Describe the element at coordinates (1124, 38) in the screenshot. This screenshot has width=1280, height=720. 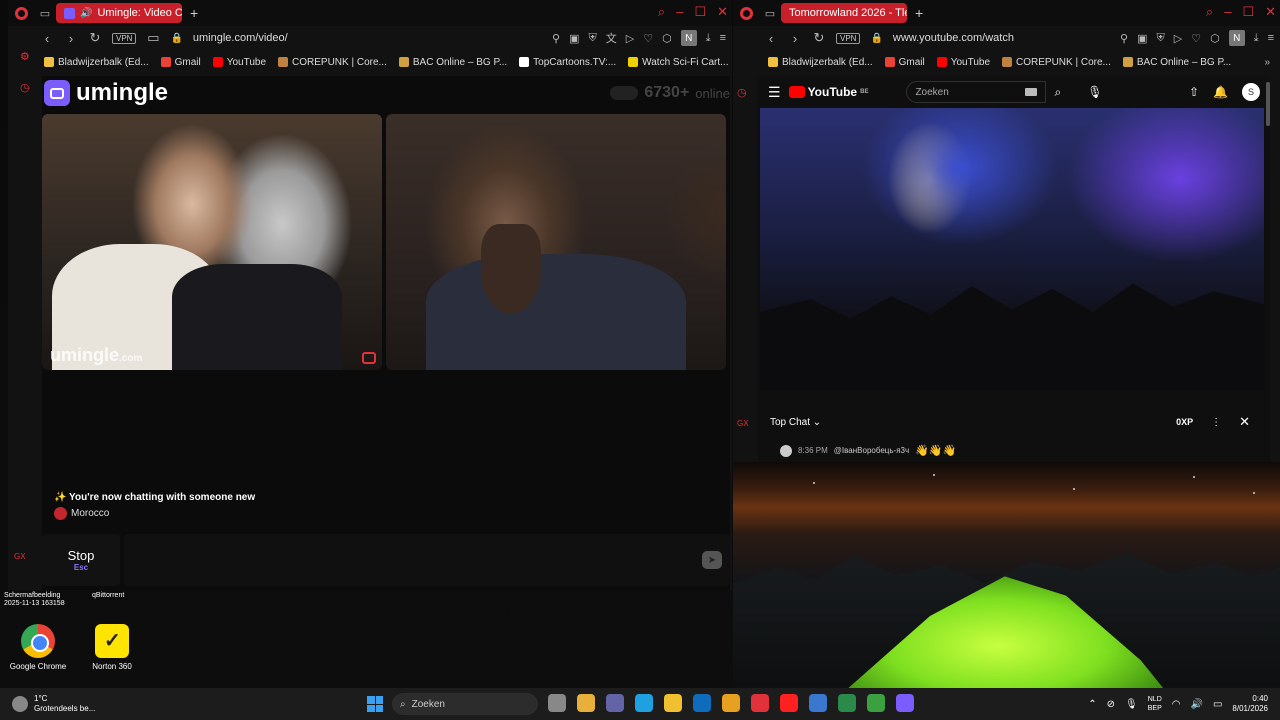
I see `pin-icon: ⚲` at that location.